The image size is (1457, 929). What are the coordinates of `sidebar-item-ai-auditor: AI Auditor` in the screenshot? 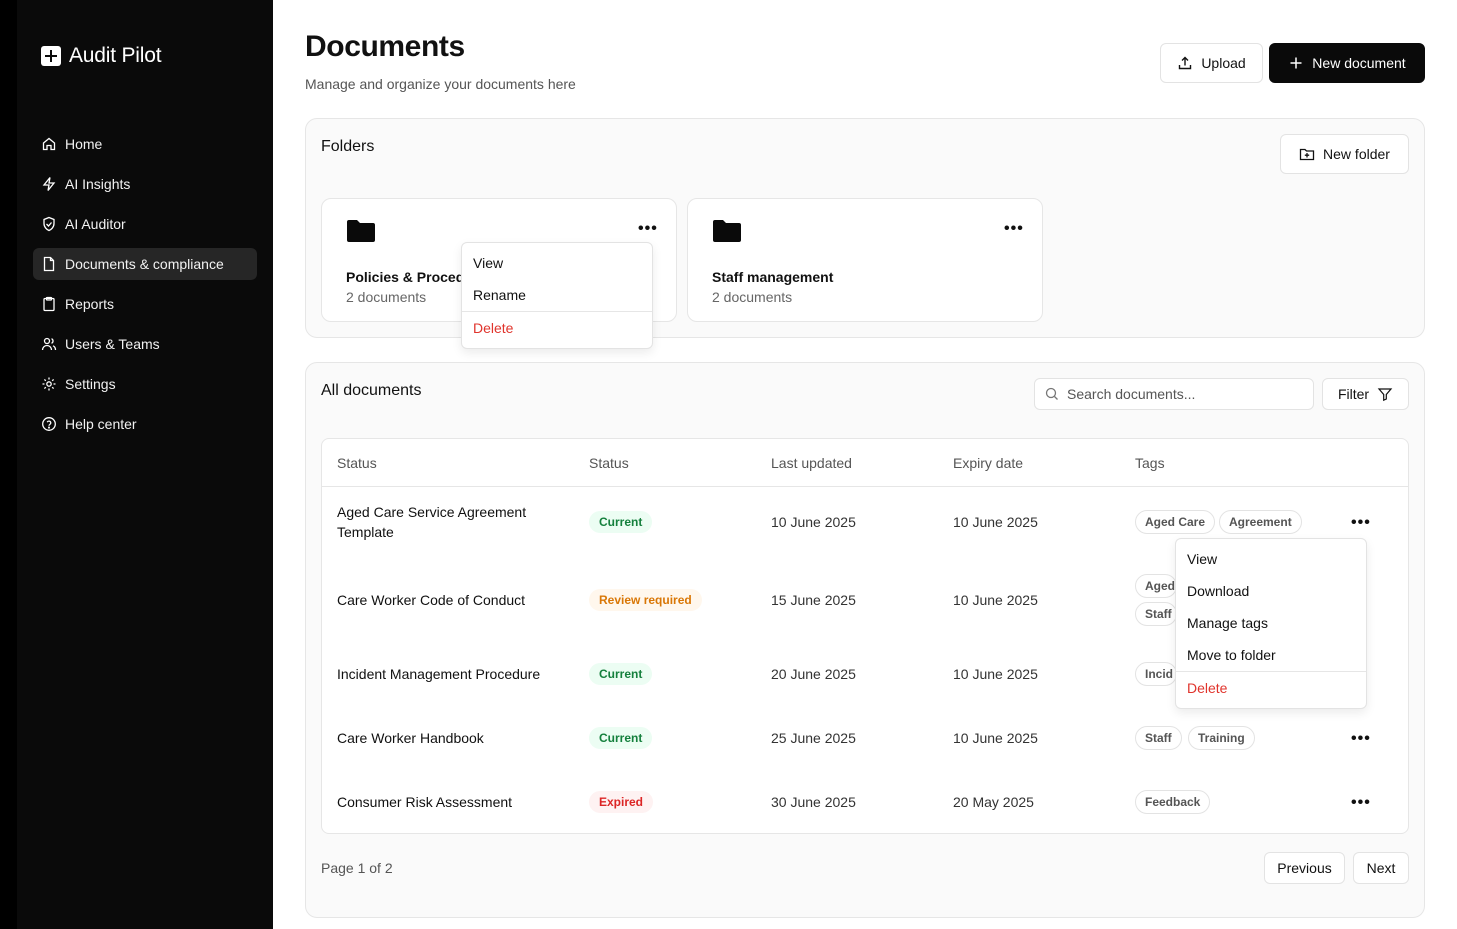 It's located at (145, 224).